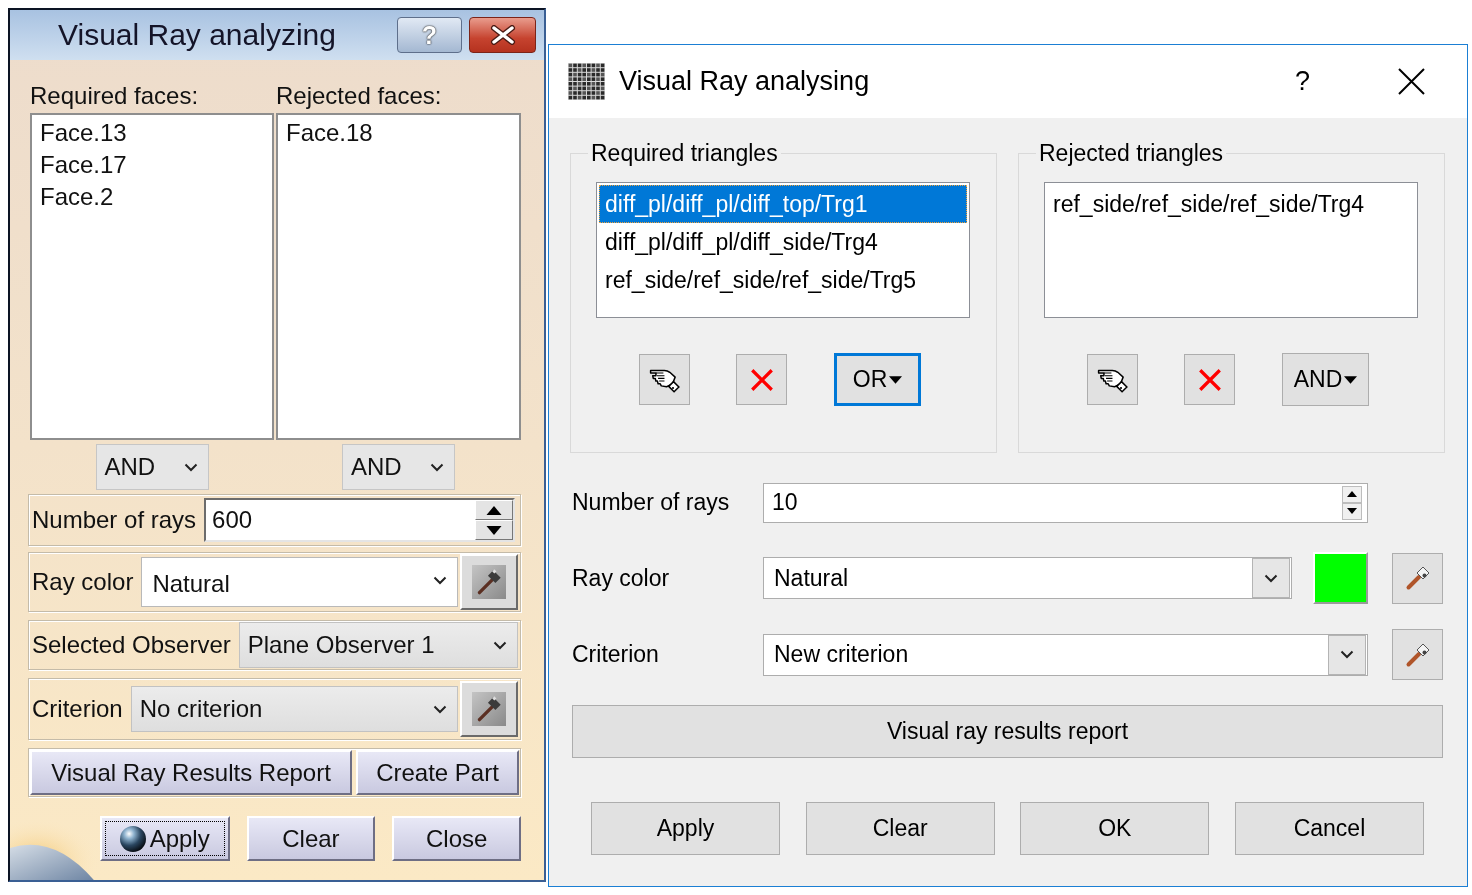 This screenshot has width=1472, height=895. Describe the element at coordinates (437, 772) in the screenshot. I see `action-button: Create Part` at that location.